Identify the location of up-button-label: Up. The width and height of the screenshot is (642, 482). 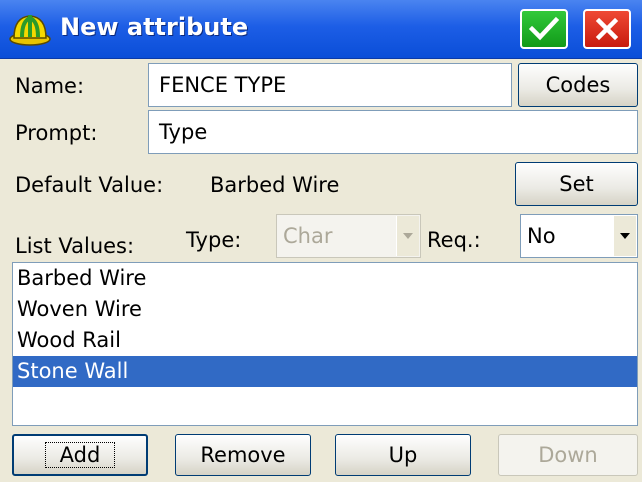
(403, 455).